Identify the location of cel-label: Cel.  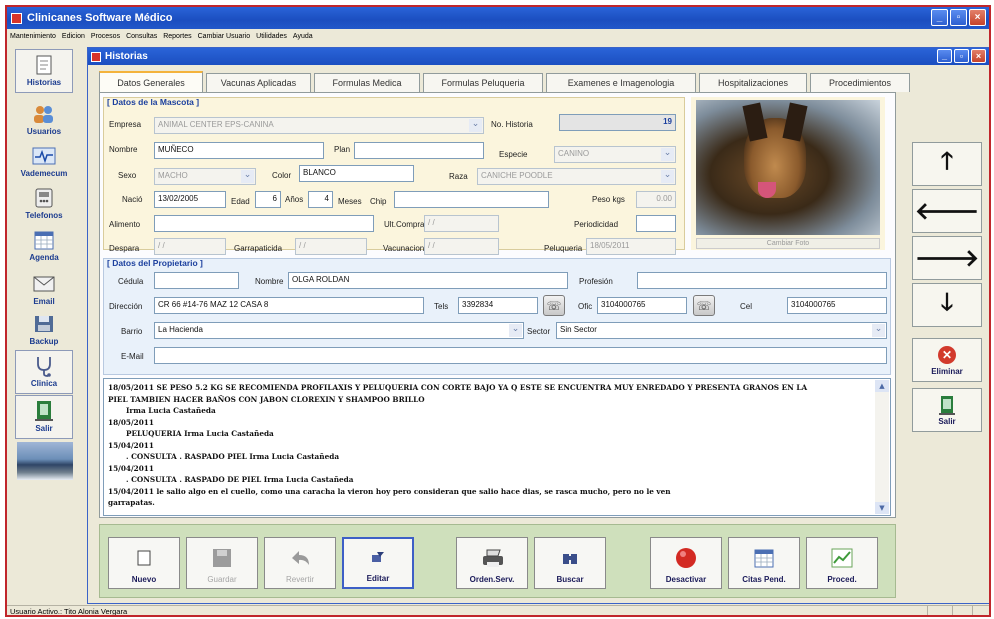
(746, 306).